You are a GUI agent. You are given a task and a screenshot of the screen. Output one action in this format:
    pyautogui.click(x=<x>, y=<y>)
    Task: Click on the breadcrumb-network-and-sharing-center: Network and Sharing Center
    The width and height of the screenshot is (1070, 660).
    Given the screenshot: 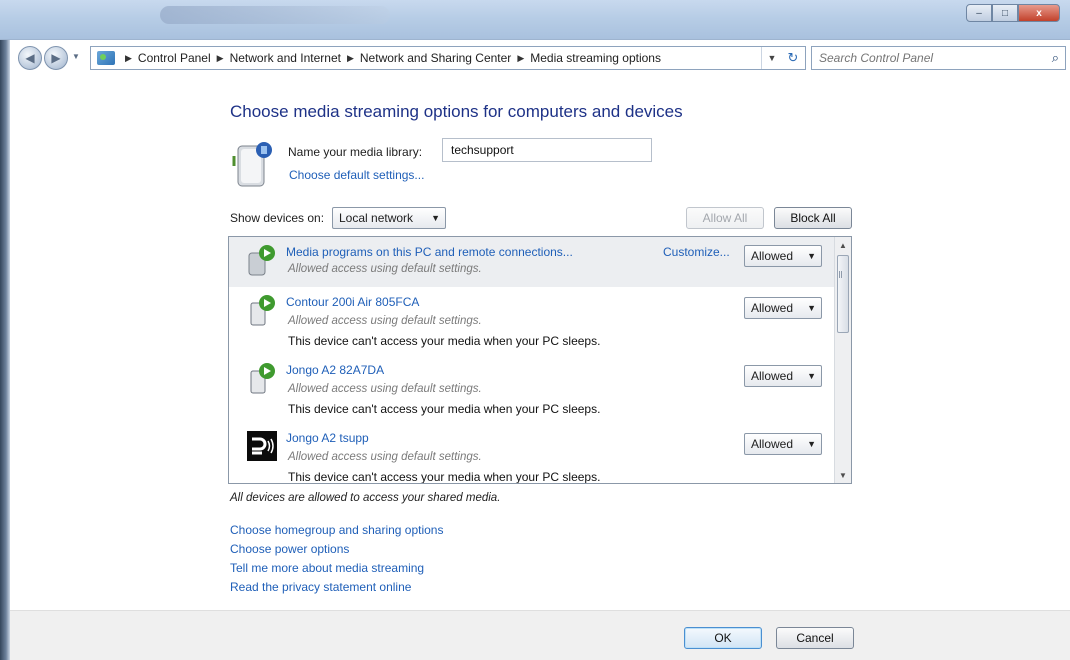 What is the action you would take?
    pyautogui.click(x=435, y=58)
    